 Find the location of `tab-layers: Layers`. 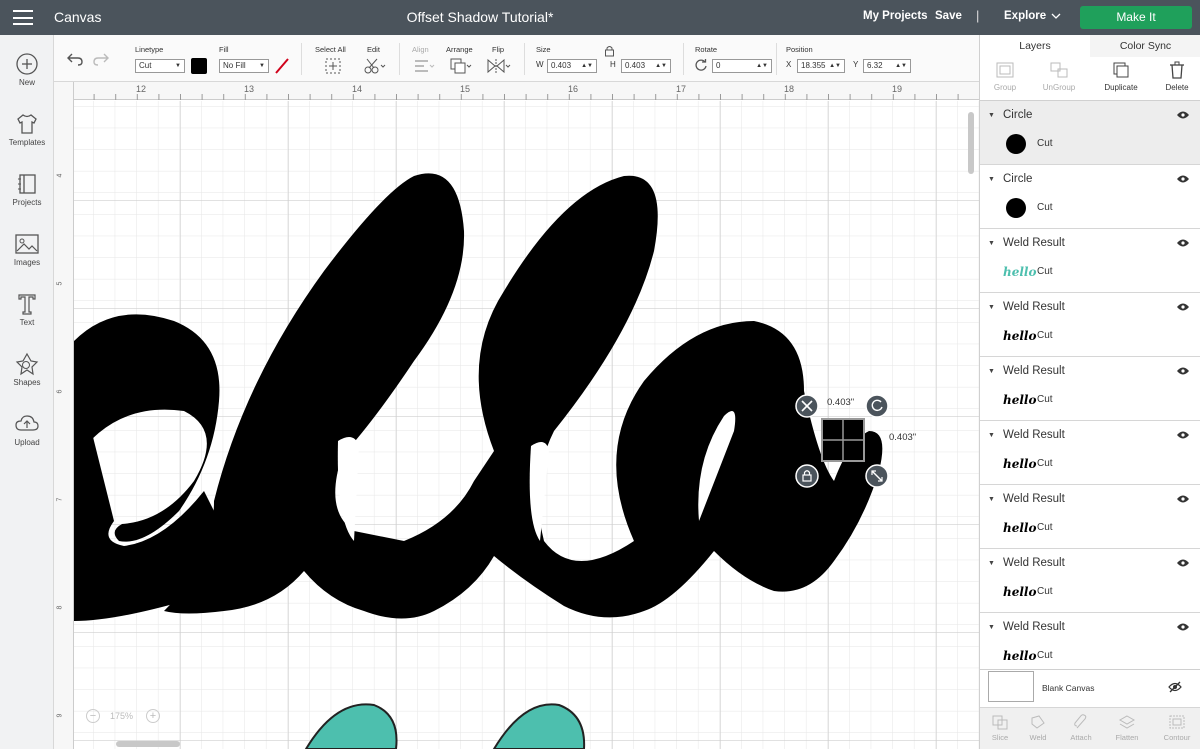

tab-layers: Layers is located at coordinates (1035, 46).